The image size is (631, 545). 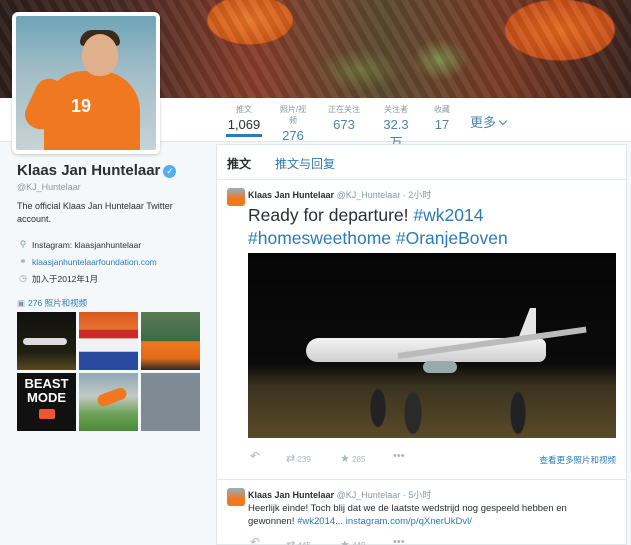 What do you see at coordinates (293, 135) in the screenshot?
I see `stat-value: 276` at bounding box center [293, 135].